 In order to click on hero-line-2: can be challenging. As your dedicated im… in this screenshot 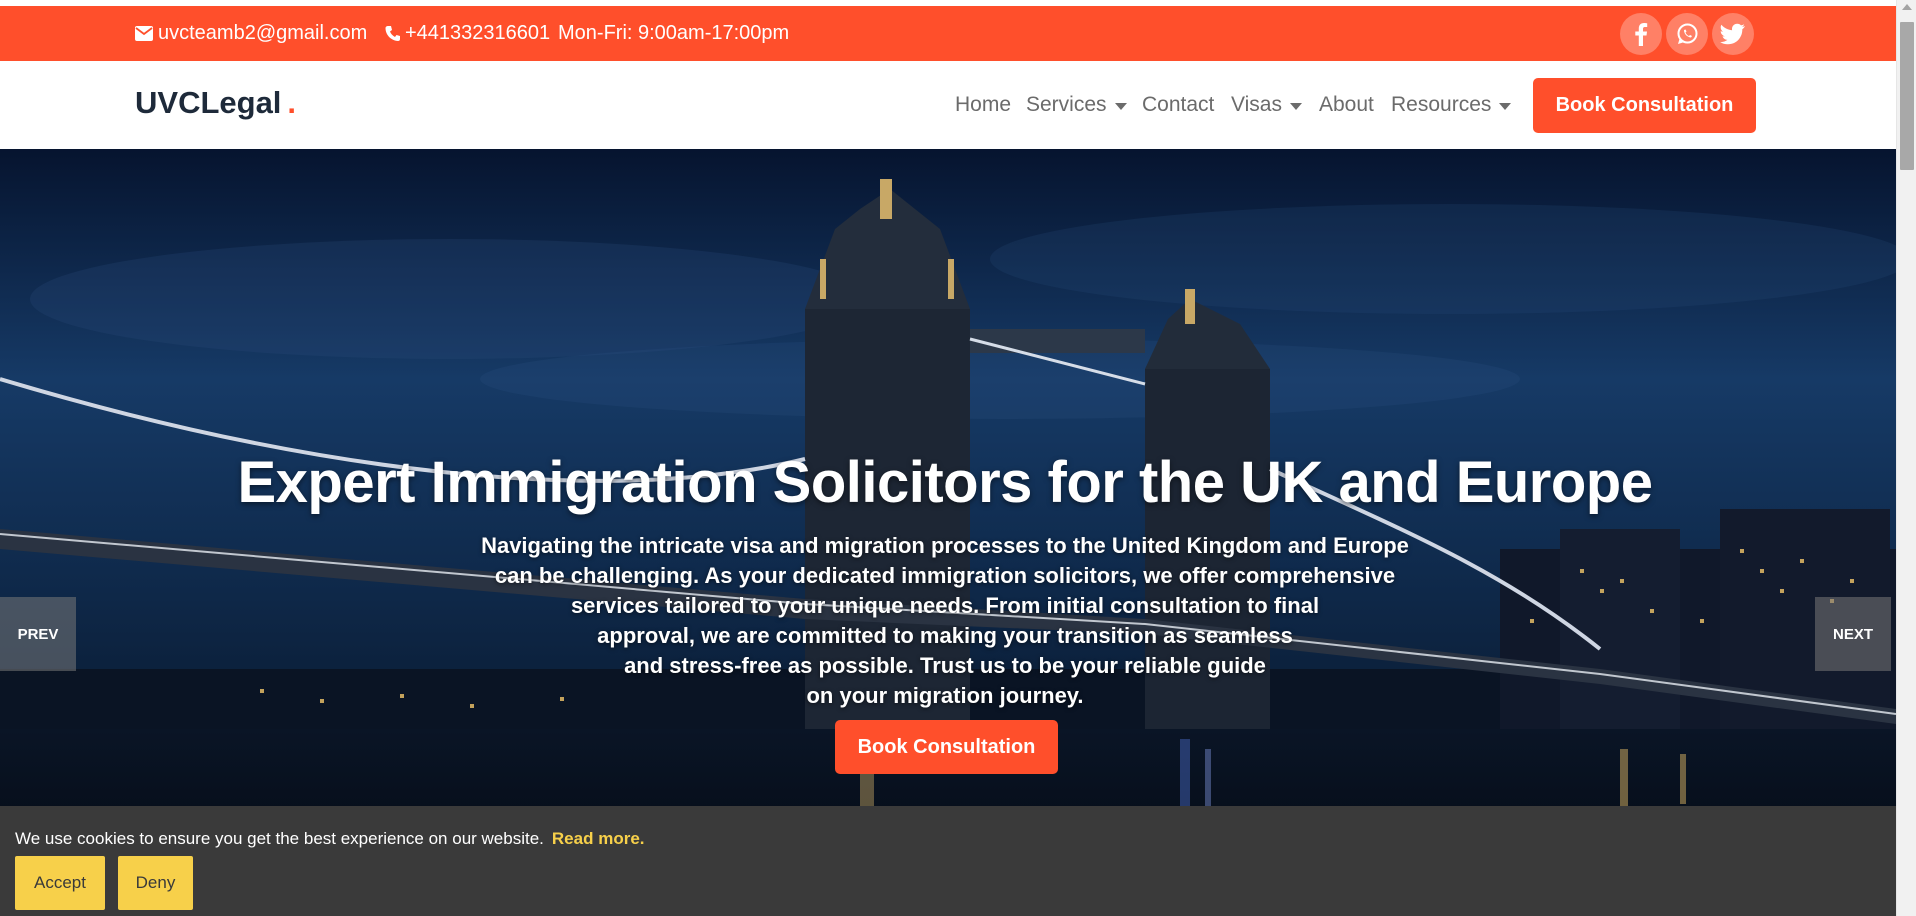, I will do `click(945, 575)`.